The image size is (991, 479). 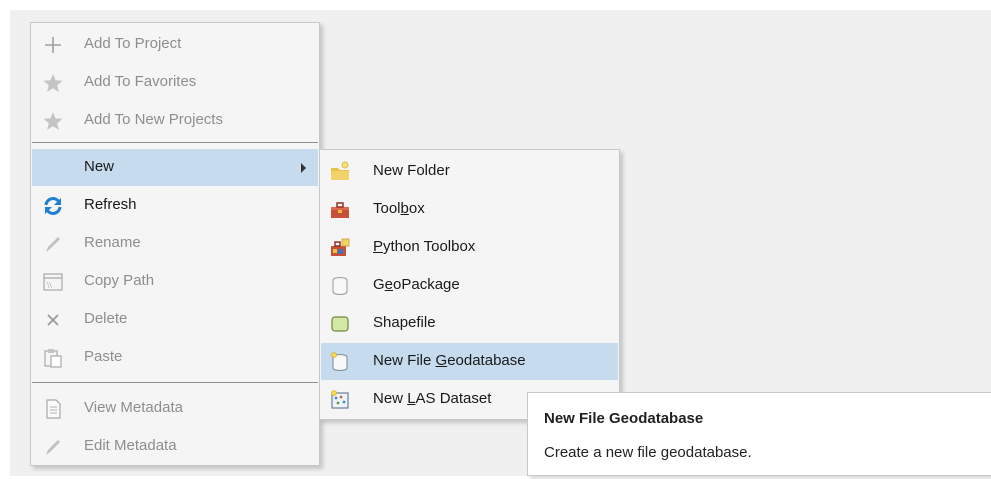 I want to click on menu-item-label: Delete, so click(x=106, y=318).